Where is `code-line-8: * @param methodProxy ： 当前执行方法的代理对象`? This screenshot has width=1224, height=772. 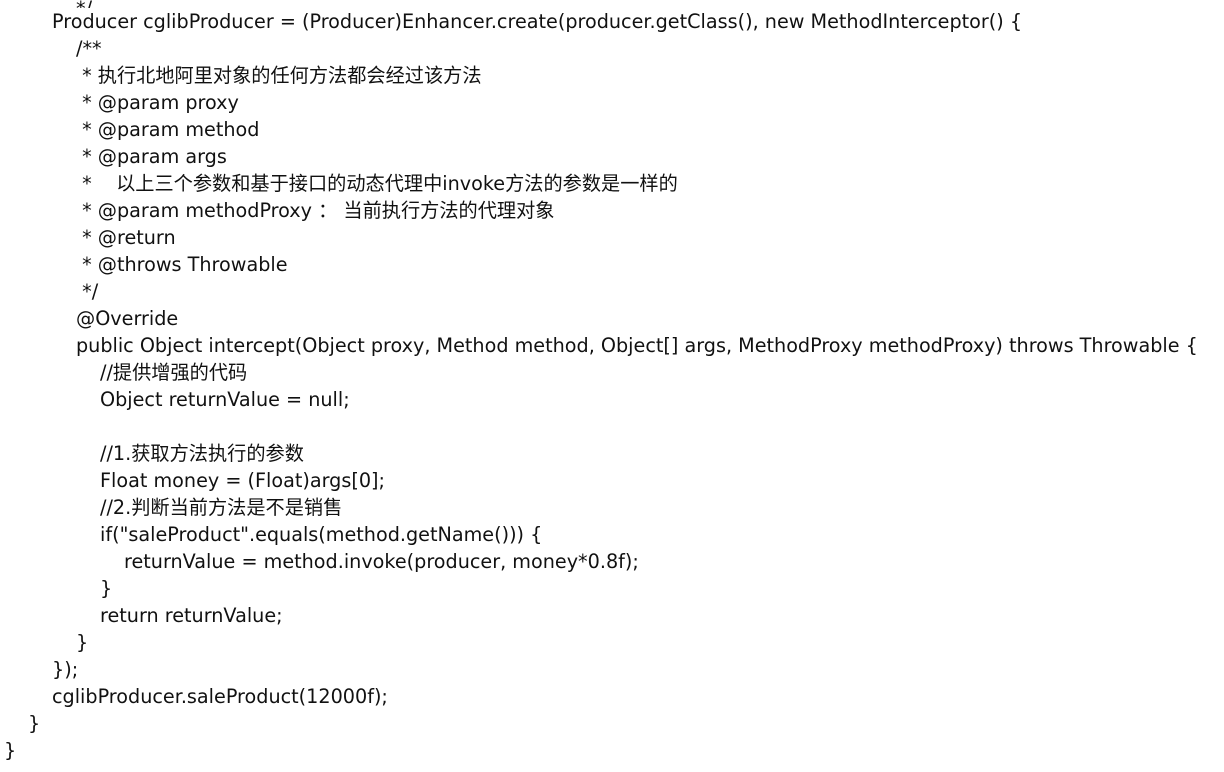
code-line-8: * @param methodProxy ： 当前执行方法的代理对象 is located at coordinates (315, 210).